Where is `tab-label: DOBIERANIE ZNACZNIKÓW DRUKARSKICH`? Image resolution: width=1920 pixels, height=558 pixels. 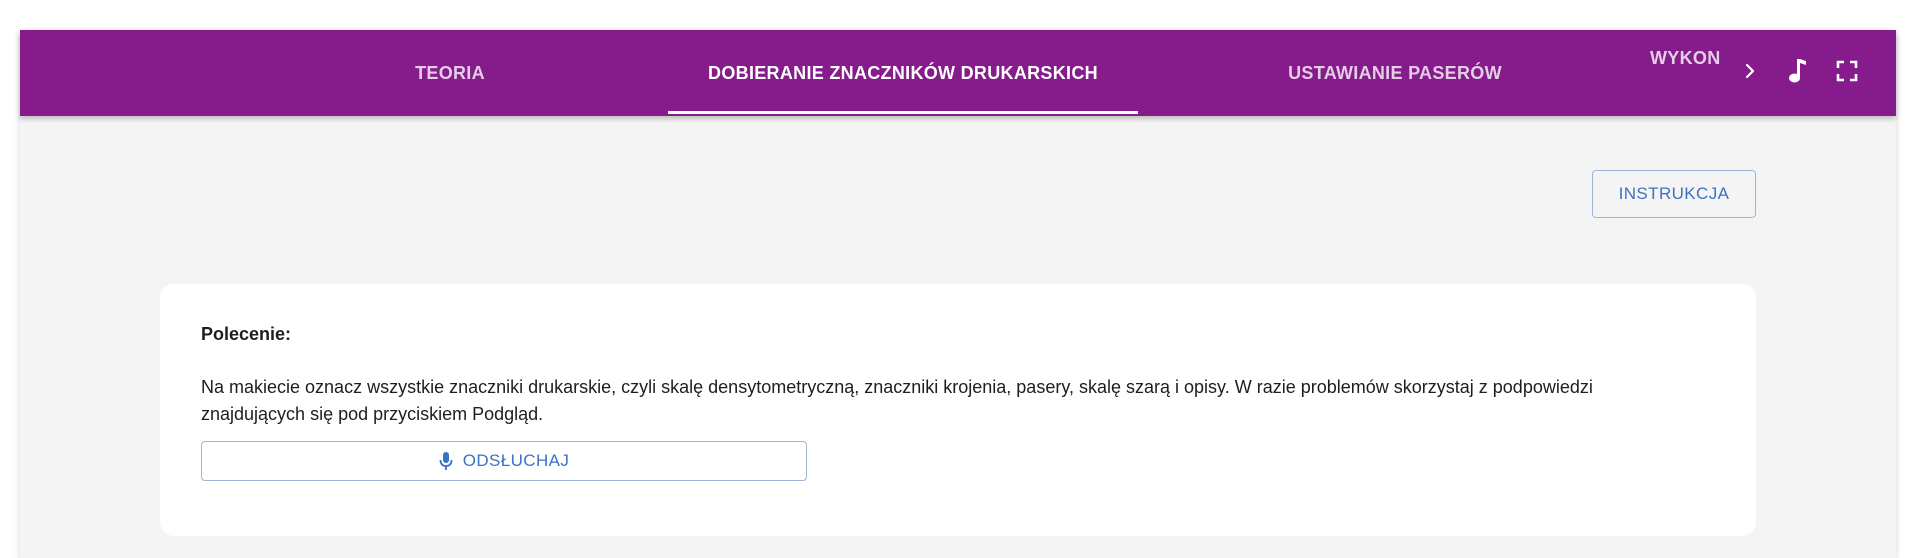
tab-label: DOBIERANIE ZNACZNIKÓW DRUKARSKICH is located at coordinates (903, 72).